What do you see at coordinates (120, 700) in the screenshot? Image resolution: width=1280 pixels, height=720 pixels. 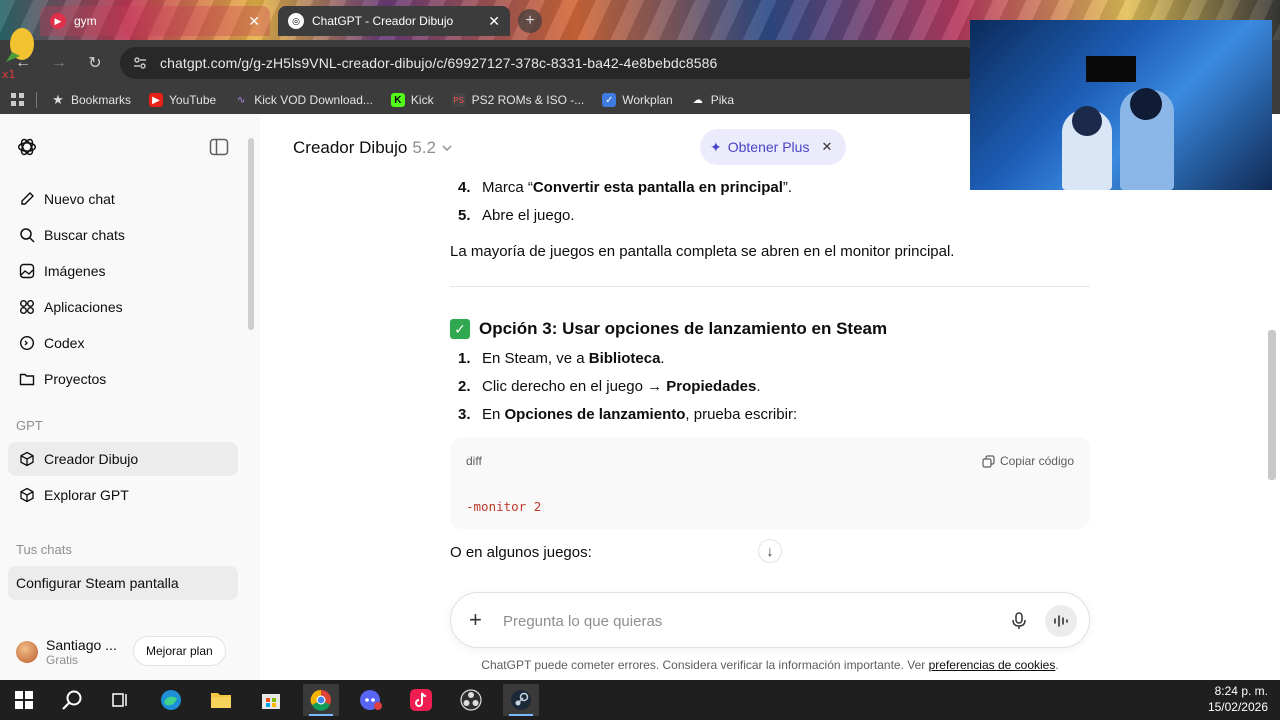 I see `task-view-icon` at bounding box center [120, 700].